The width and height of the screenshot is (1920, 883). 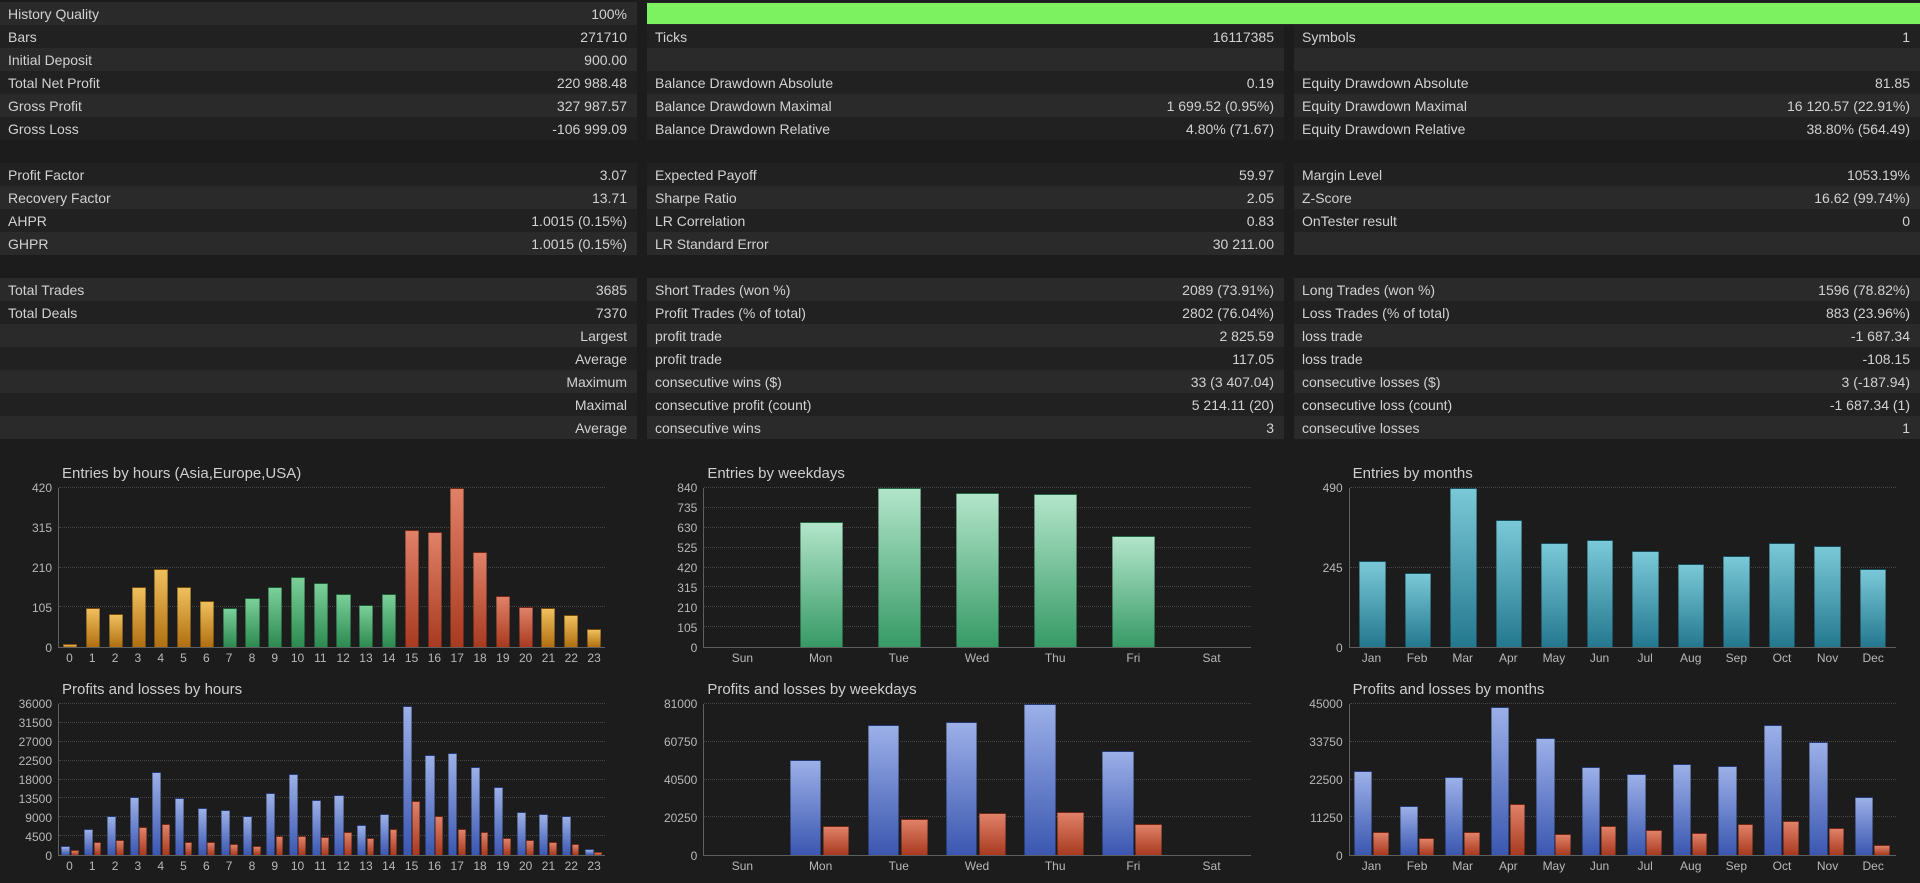 I want to click on x-axis-label: Tue, so click(x=898, y=658).